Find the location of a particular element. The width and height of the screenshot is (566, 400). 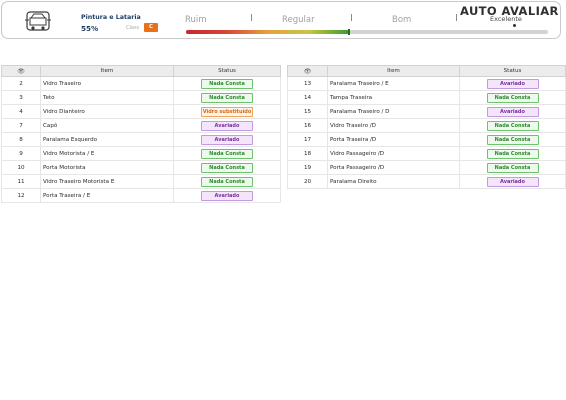

class-badge: C is located at coordinates (151, 27).